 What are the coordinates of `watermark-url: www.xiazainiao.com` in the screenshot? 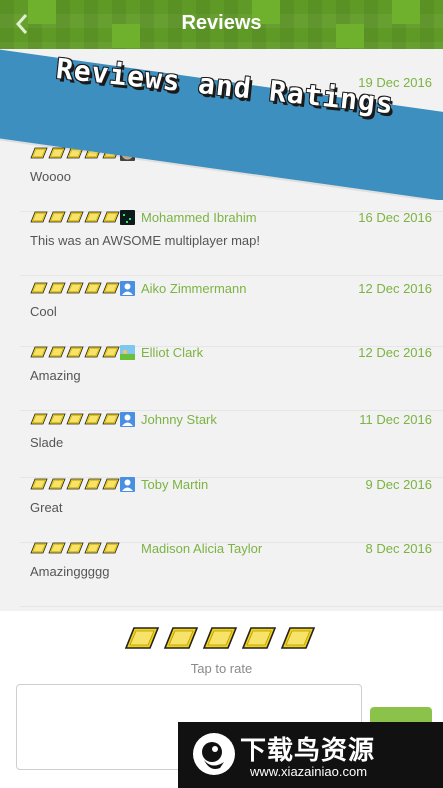 It's located at (309, 771).